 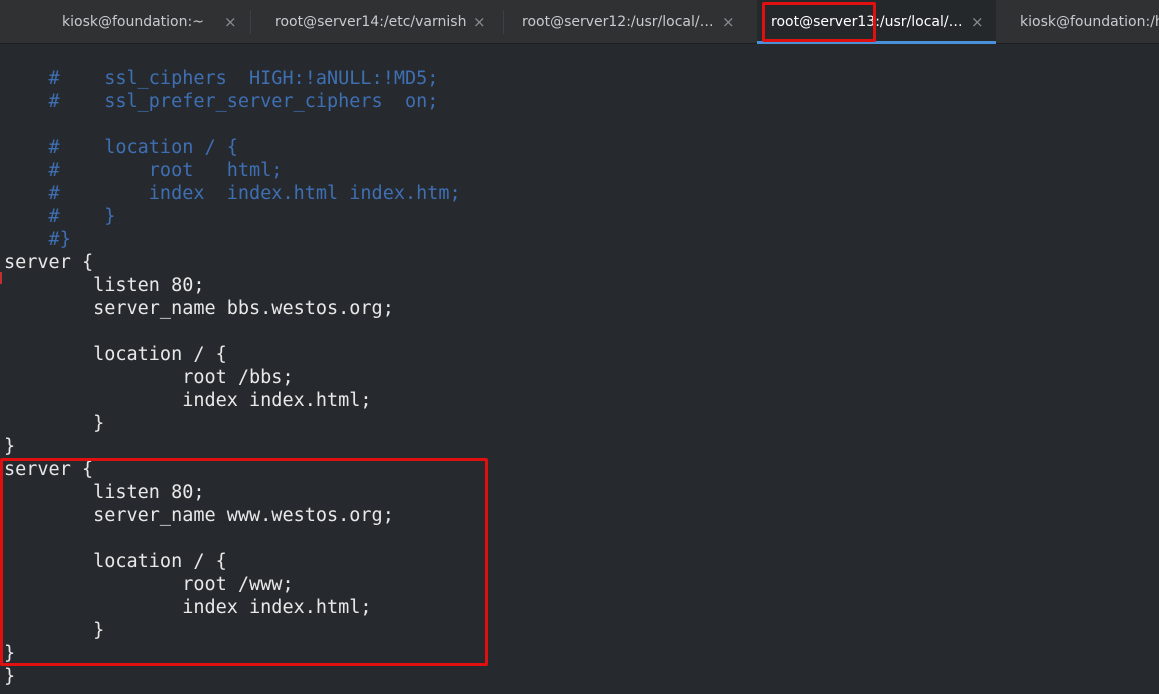 I want to click on tab-label: kiosk@foundation:/h, so click(x=1089, y=22).